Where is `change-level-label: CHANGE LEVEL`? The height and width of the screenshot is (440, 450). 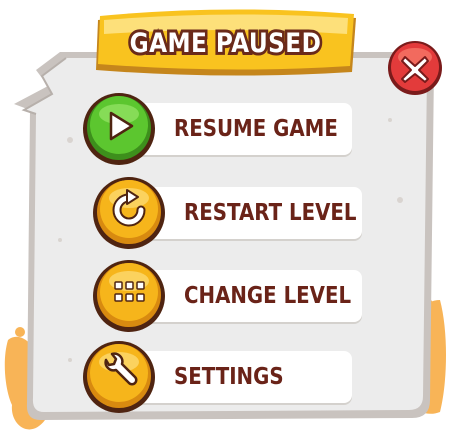
change-level-label: CHANGE LEVEL is located at coordinates (268, 296).